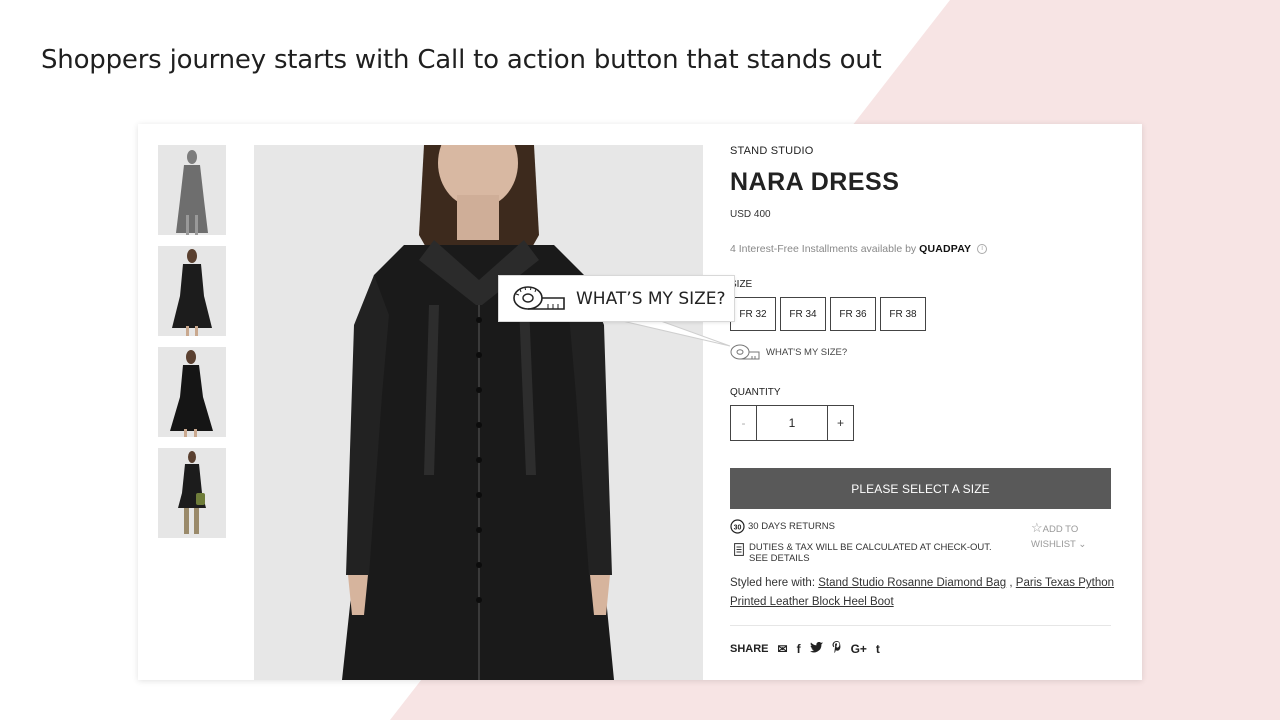 Image resolution: width=1280 pixels, height=720 pixels. Describe the element at coordinates (878, 649) in the screenshot. I see `tumblr-icon: t` at that location.